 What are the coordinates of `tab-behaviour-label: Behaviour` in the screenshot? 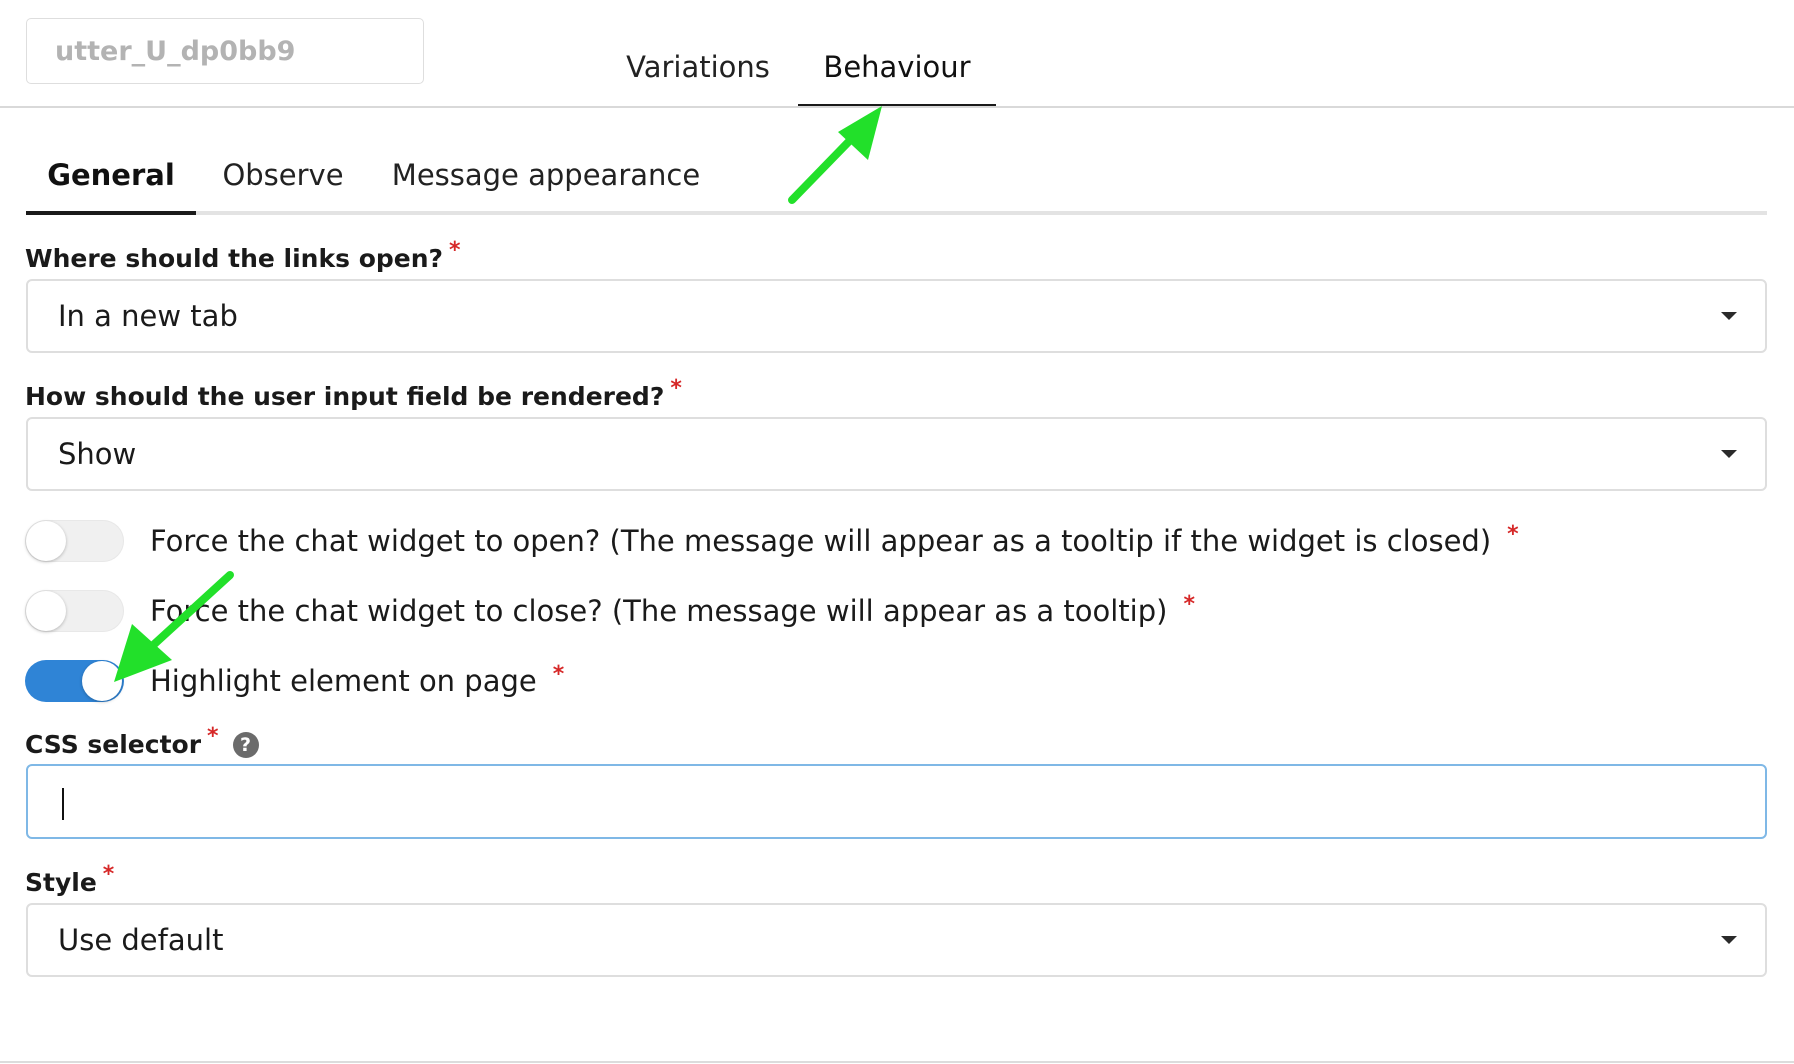 It's located at (897, 67).